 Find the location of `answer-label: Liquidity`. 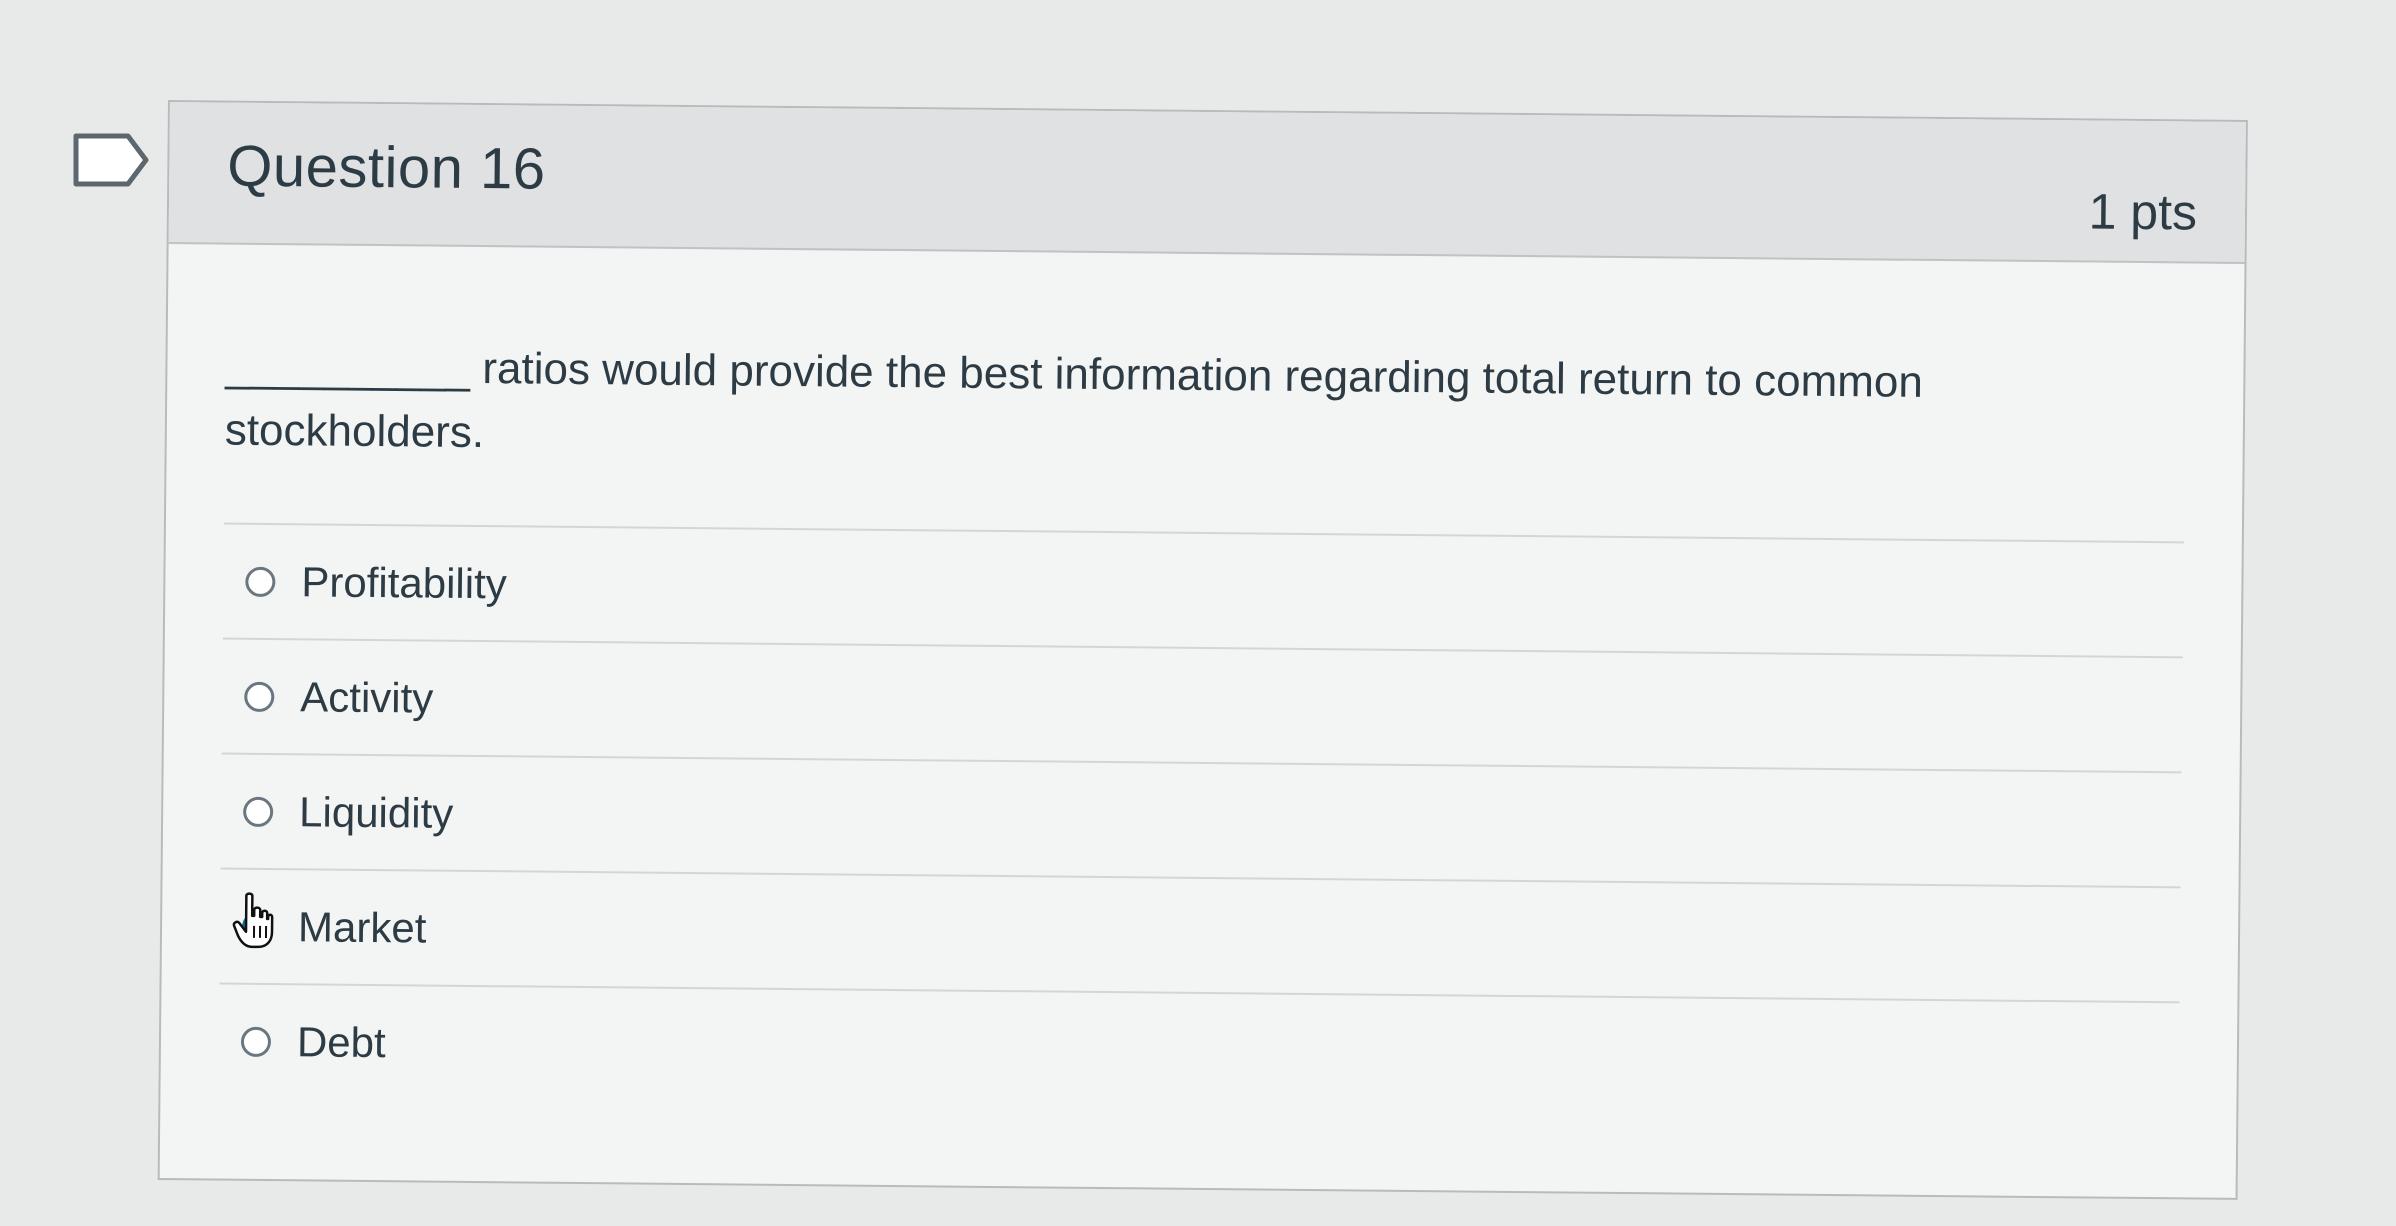

answer-label: Liquidity is located at coordinates (376, 812).